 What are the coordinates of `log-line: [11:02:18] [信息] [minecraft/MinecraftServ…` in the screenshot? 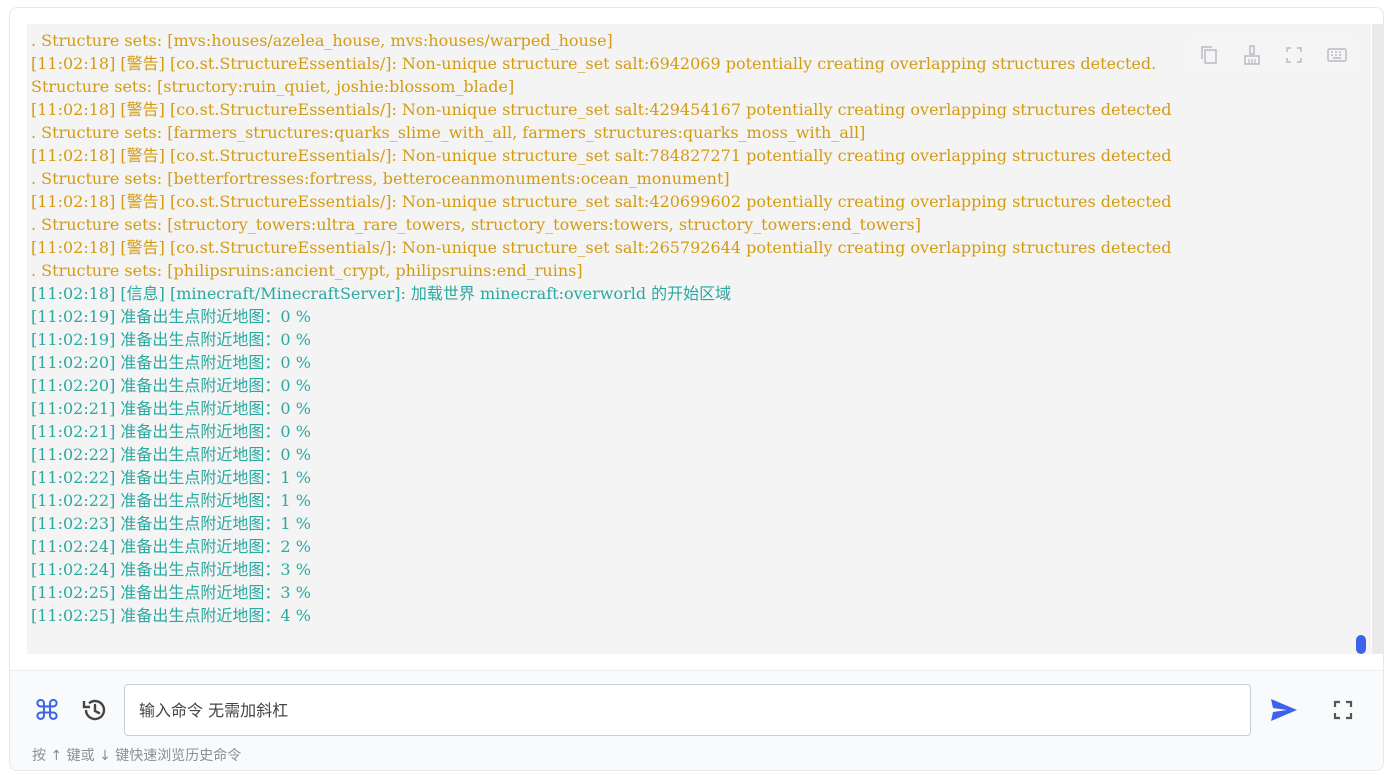 It's located at (381, 293).